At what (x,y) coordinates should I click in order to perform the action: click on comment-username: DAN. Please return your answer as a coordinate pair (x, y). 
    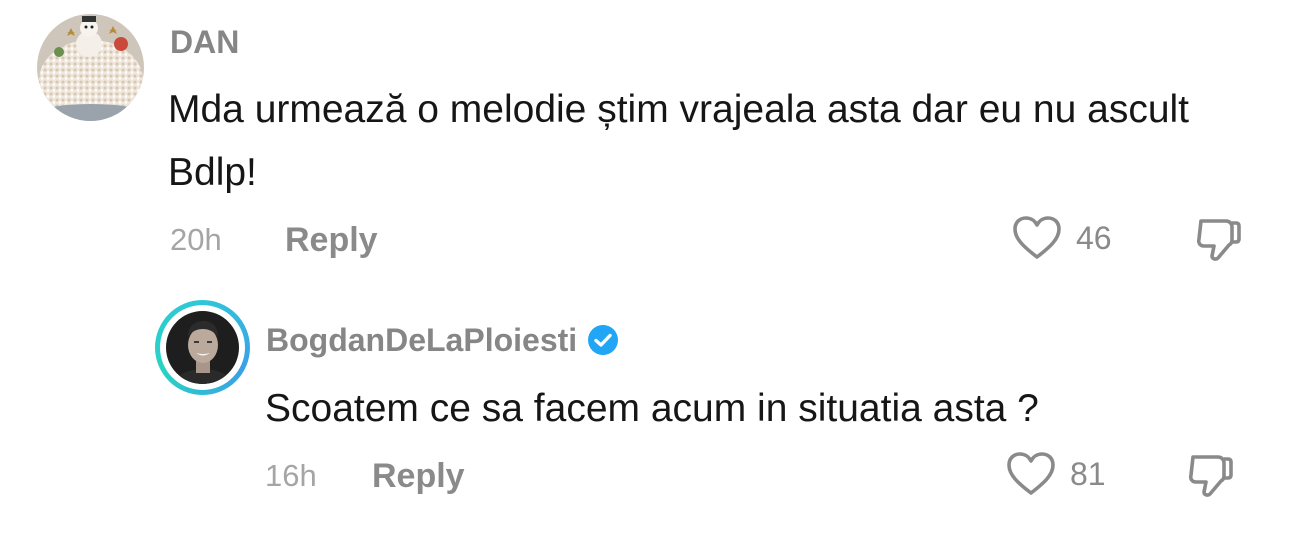
    Looking at the image, I should click on (204, 42).